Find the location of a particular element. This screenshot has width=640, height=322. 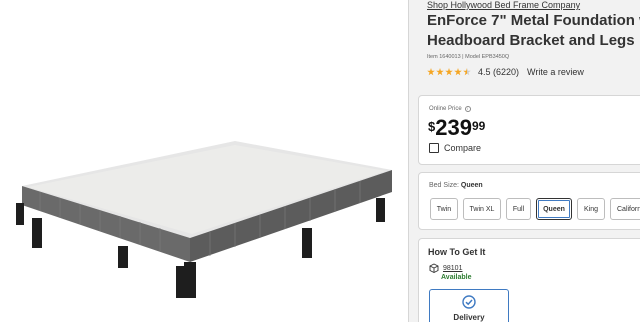

store-row: 98101 is located at coordinates (445, 268).